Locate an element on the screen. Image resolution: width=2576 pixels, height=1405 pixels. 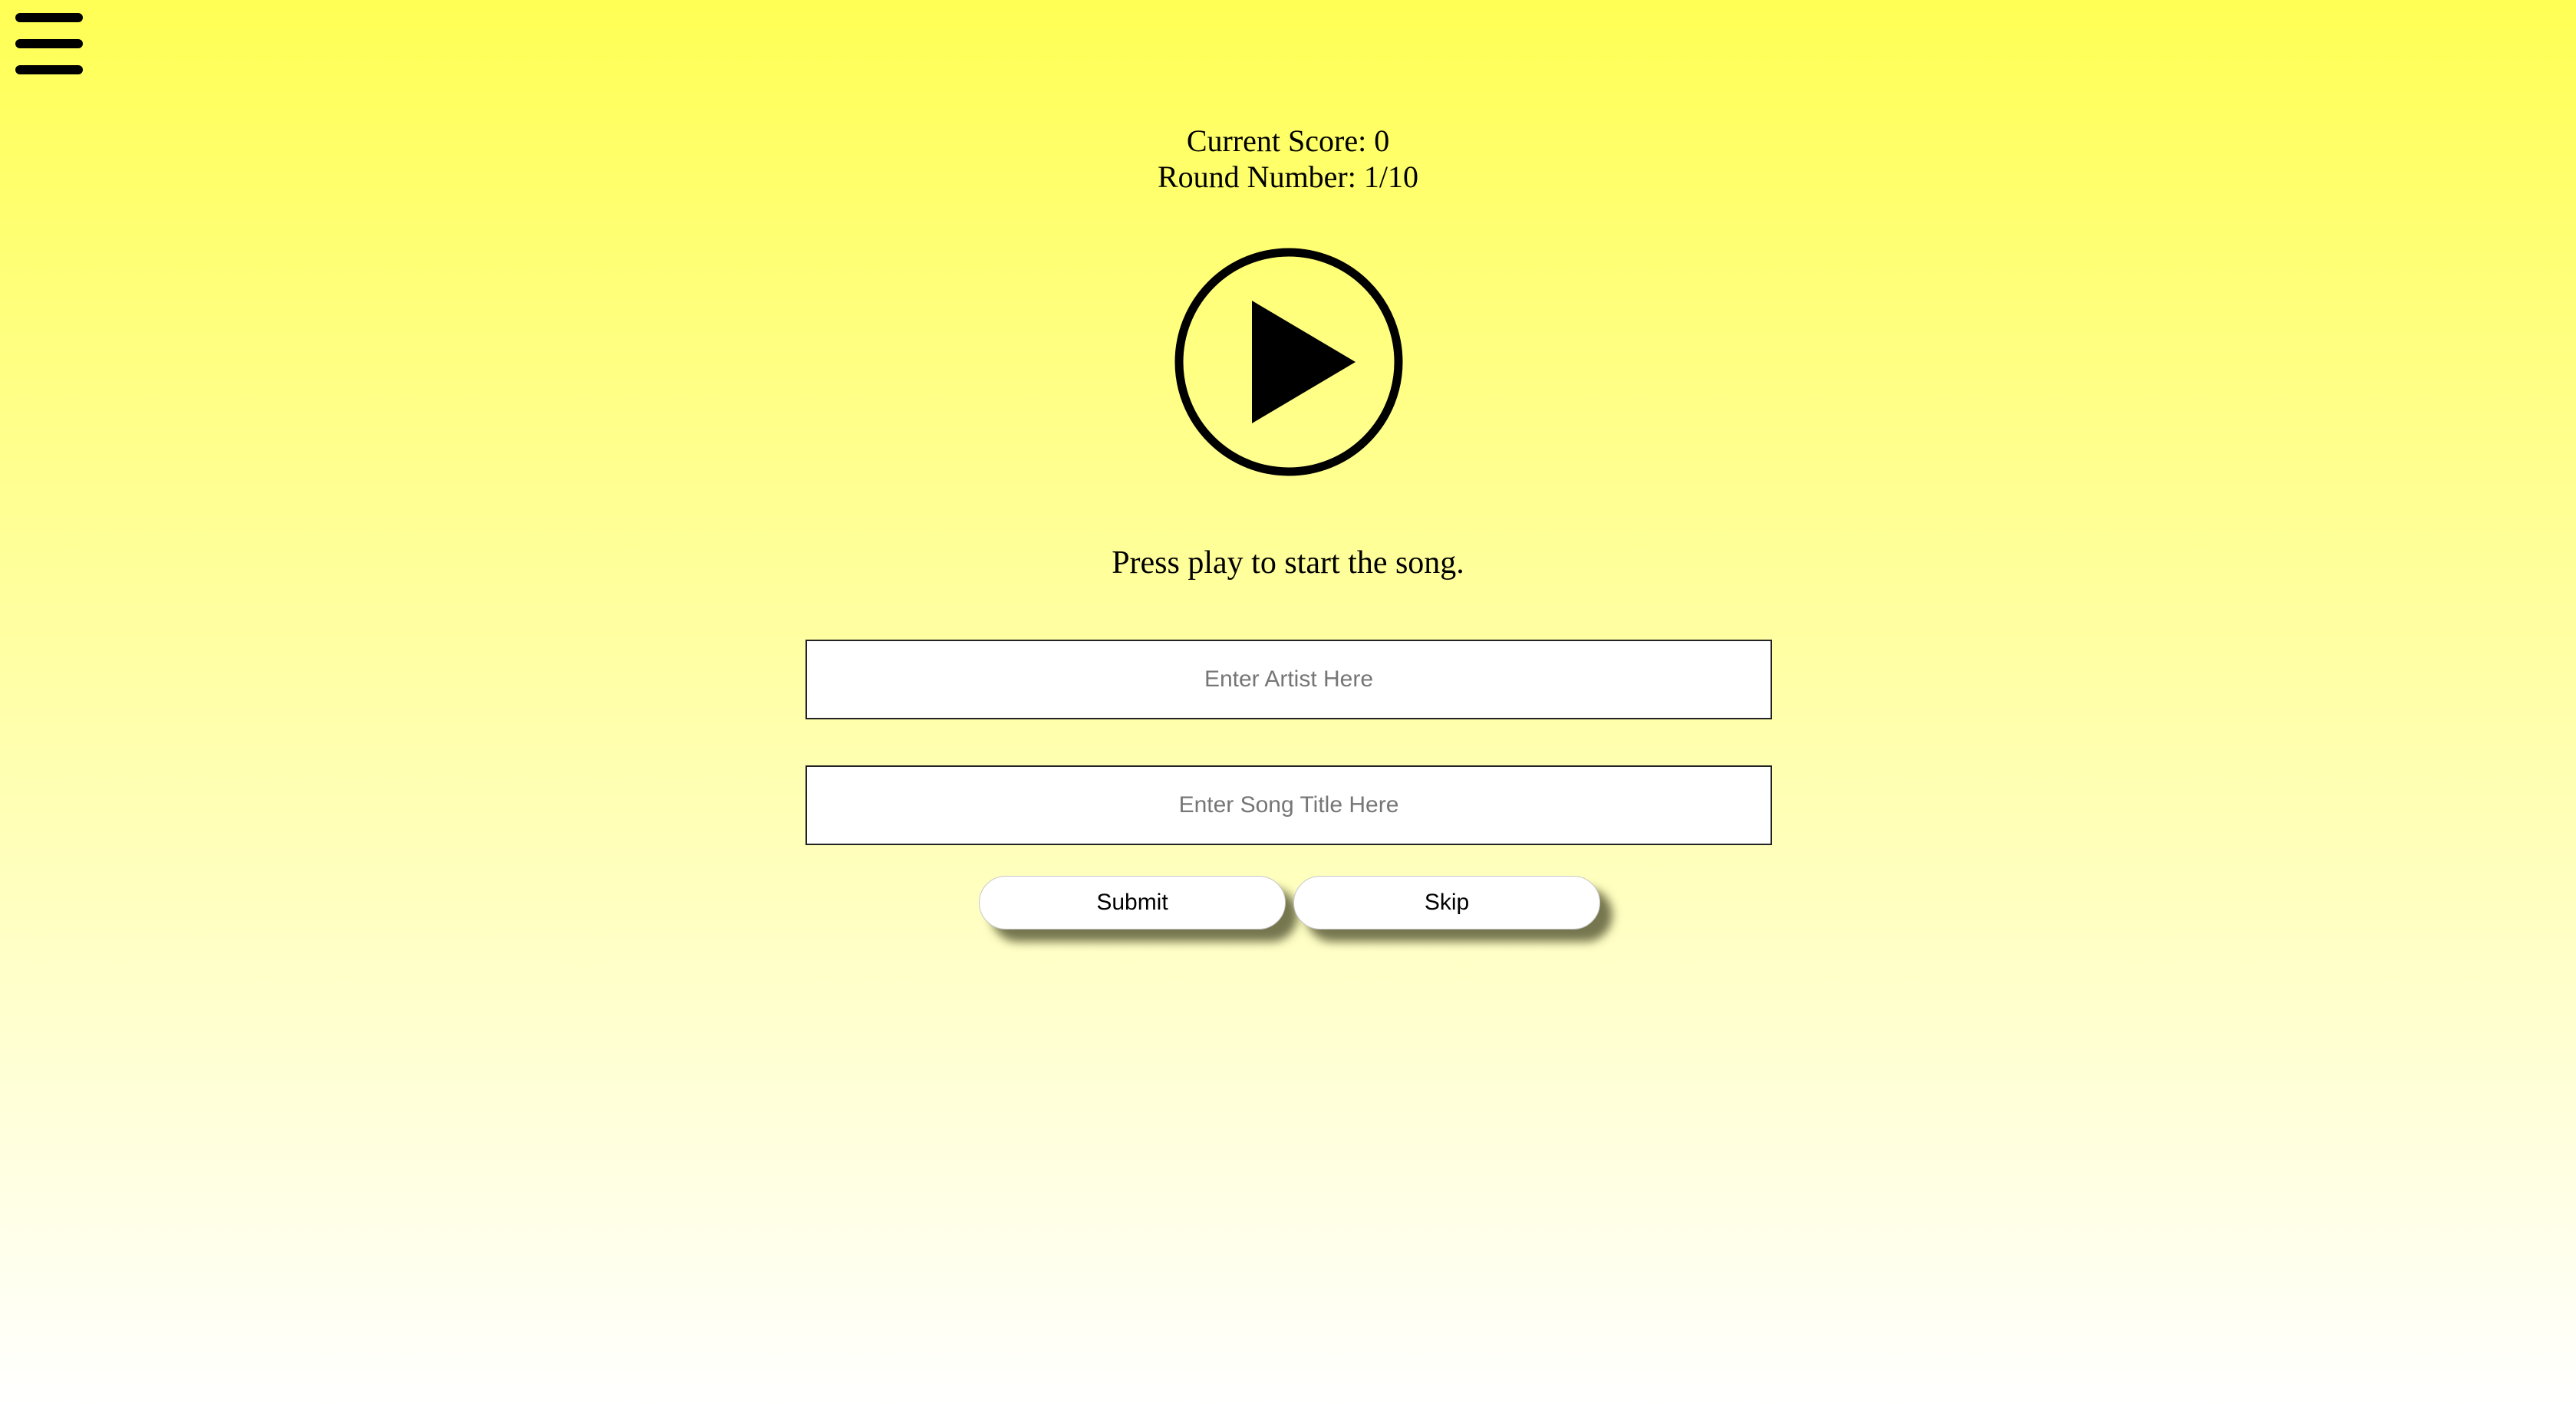
hamburger-menu-icon is located at coordinates (49, 43).